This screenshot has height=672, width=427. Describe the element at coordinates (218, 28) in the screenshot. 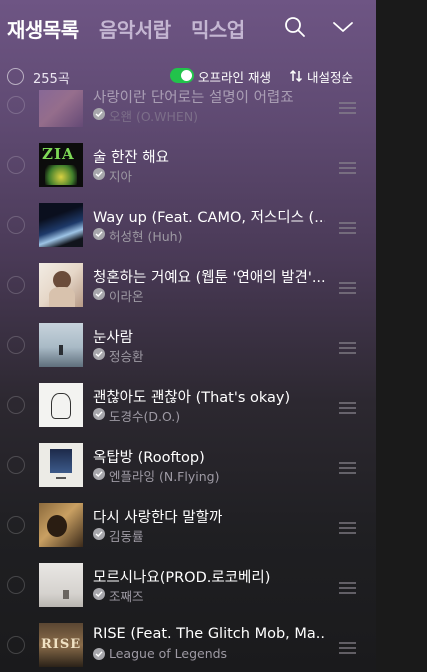

I see `tab-mixup: 믹스업` at that location.